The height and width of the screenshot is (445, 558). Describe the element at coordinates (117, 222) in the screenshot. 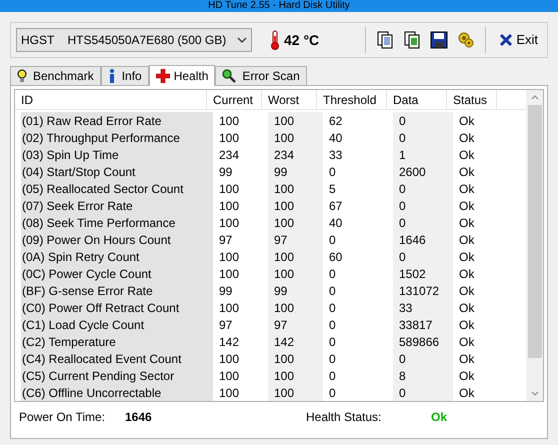

I see `table-cell: (08) Seek Time Performance` at that location.